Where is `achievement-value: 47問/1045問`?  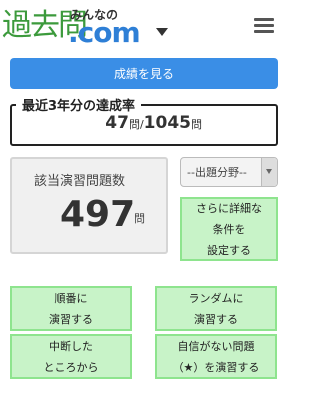
achievement-value: 47問/1045問 is located at coordinates (153, 123).